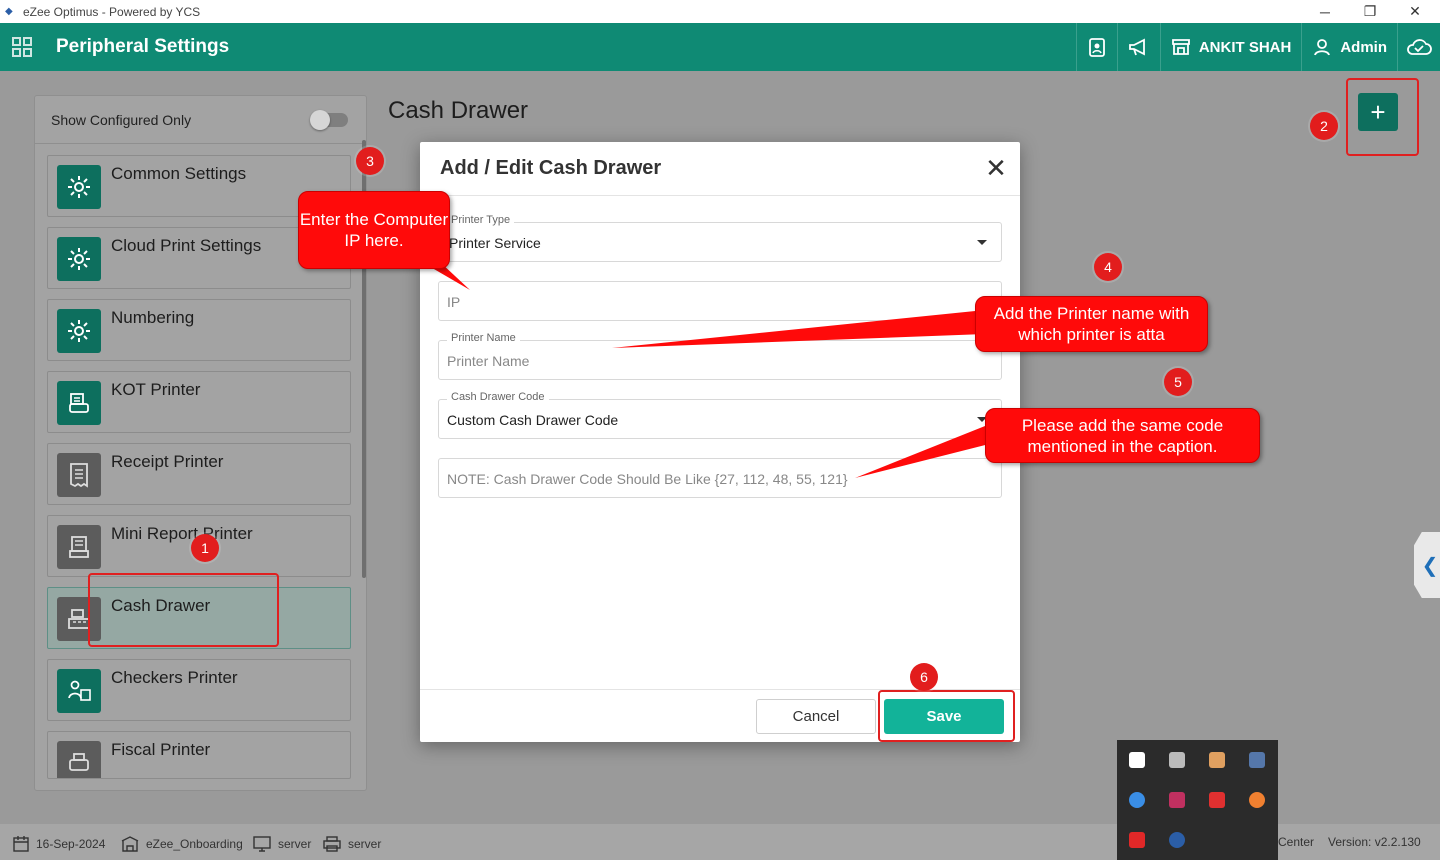 The image size is (1440, 860). I want to click on status-version: Version: v2.2.130, so click(1374, 842).